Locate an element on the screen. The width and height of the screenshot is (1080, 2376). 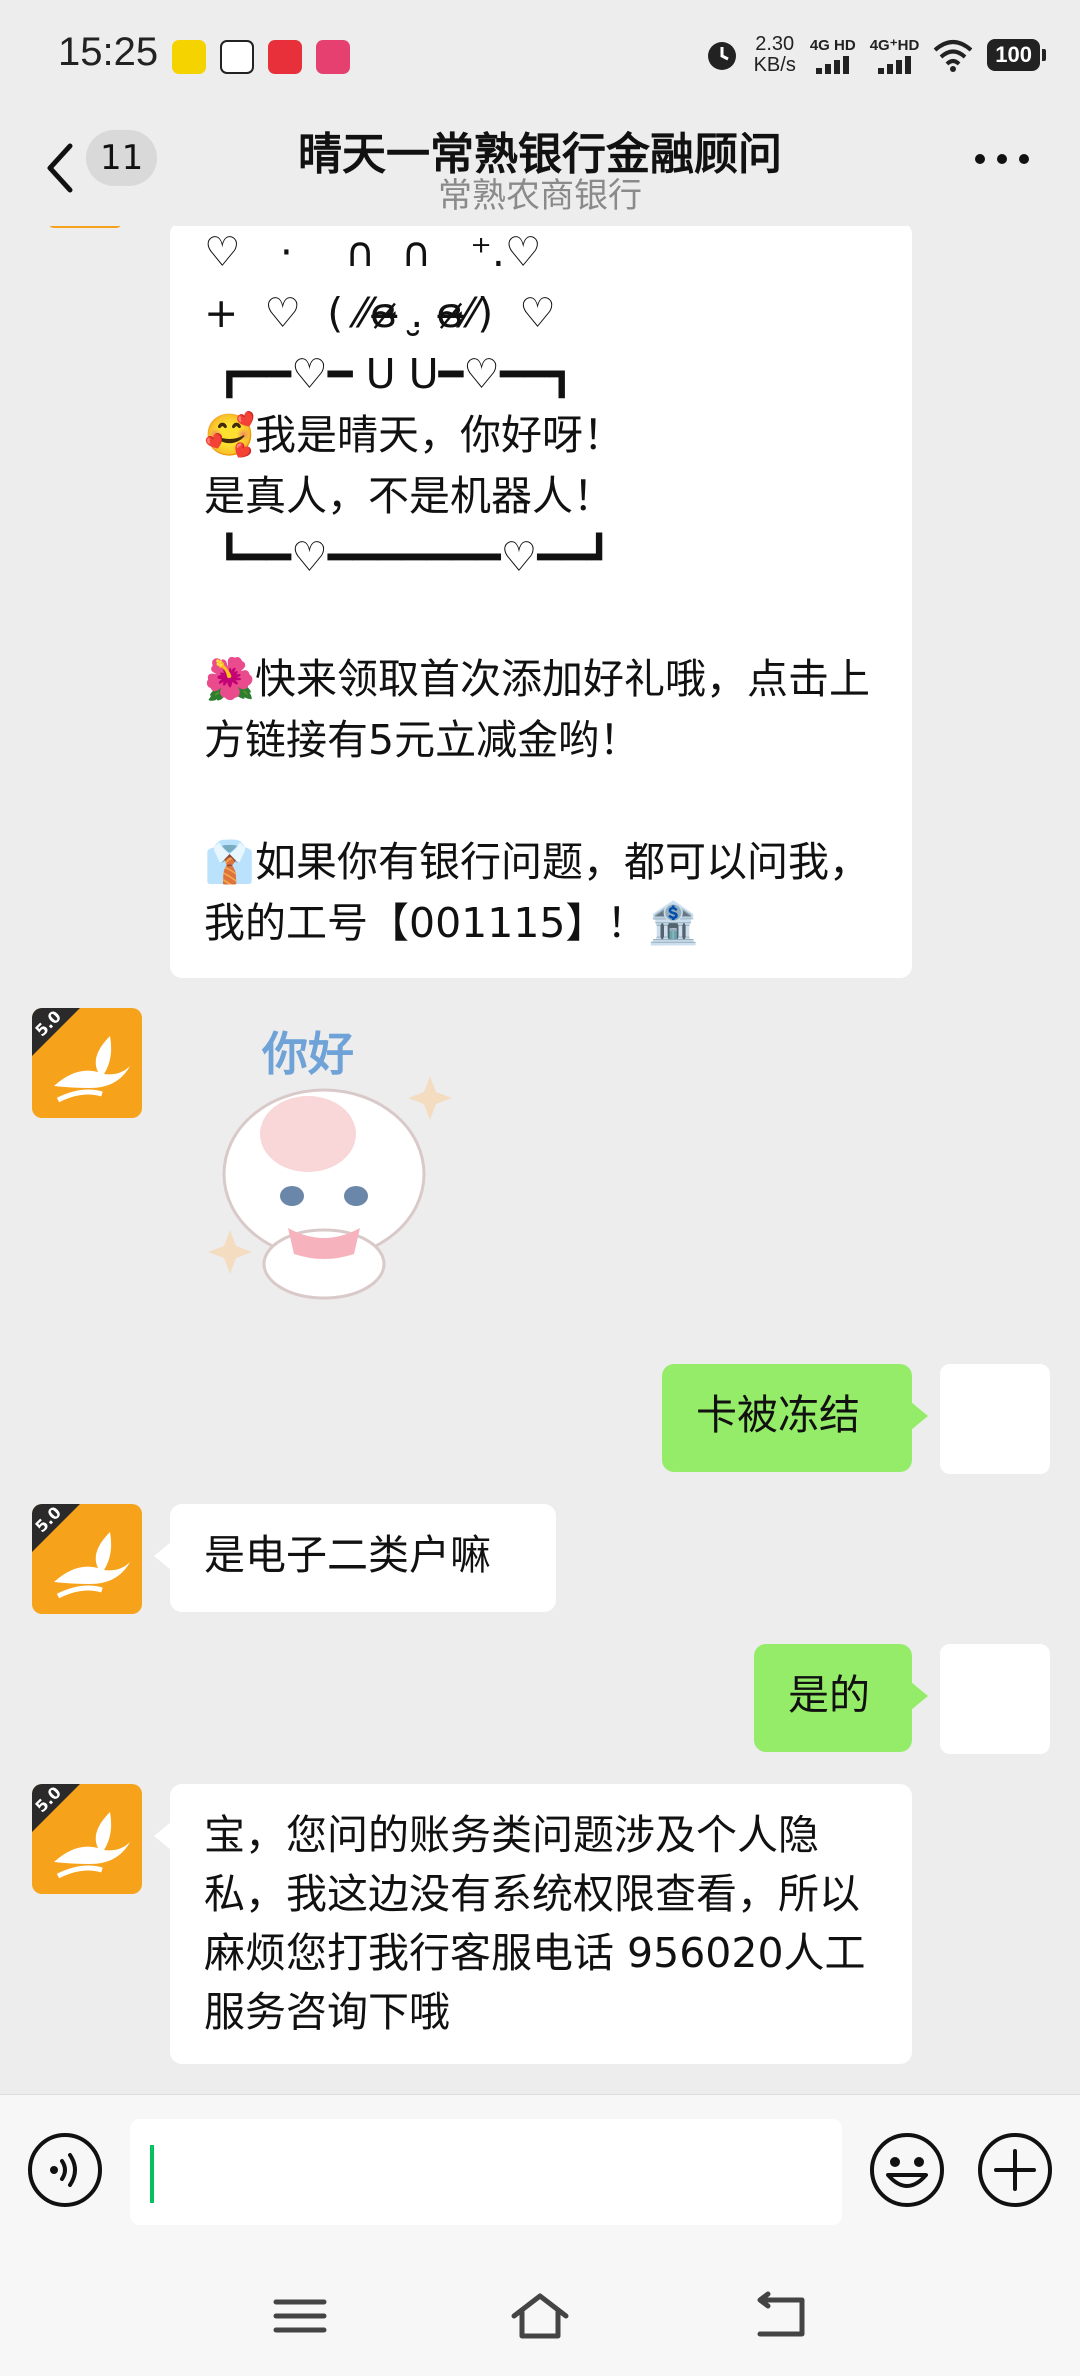
net-speed: 2.30 KB/s is located at coordinates (775, 55).